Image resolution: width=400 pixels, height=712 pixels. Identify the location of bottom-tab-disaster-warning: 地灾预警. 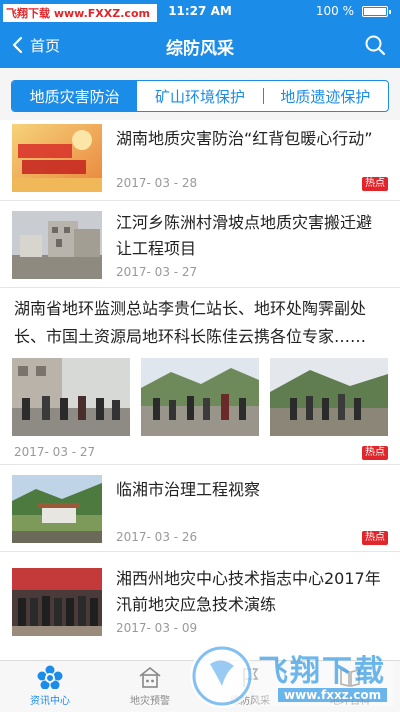
(150, 686).